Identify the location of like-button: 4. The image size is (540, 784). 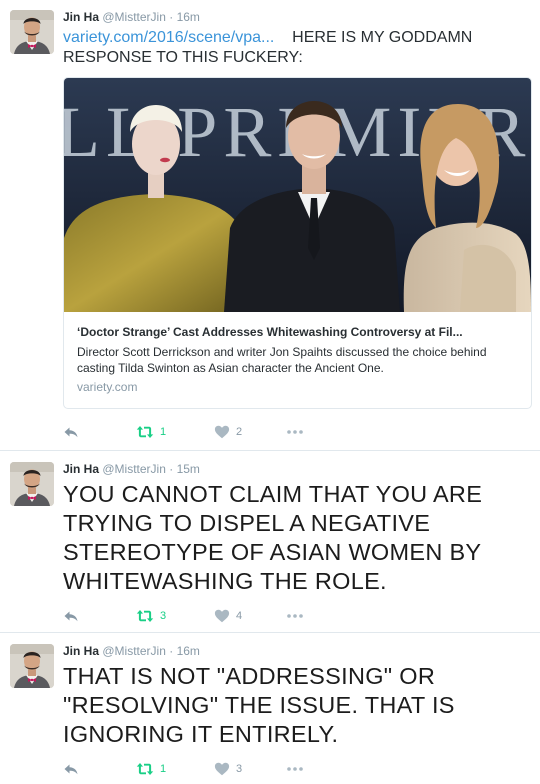
(228, 616).